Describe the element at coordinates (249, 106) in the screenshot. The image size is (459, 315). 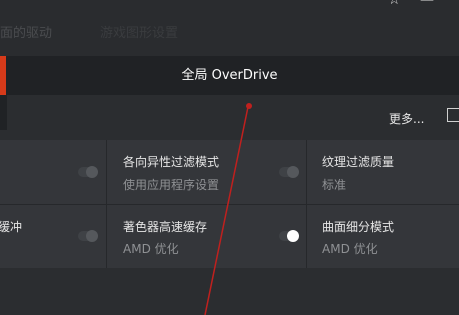
I see `annotation-dot` at that location.